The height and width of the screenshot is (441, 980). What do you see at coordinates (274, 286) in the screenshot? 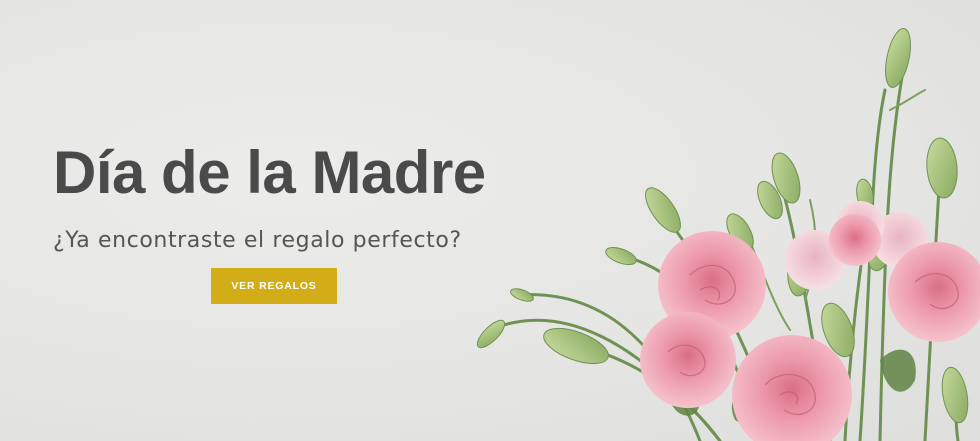
I see `view-gifts-button: VER REGALOS` at bounding box center [274, 286].